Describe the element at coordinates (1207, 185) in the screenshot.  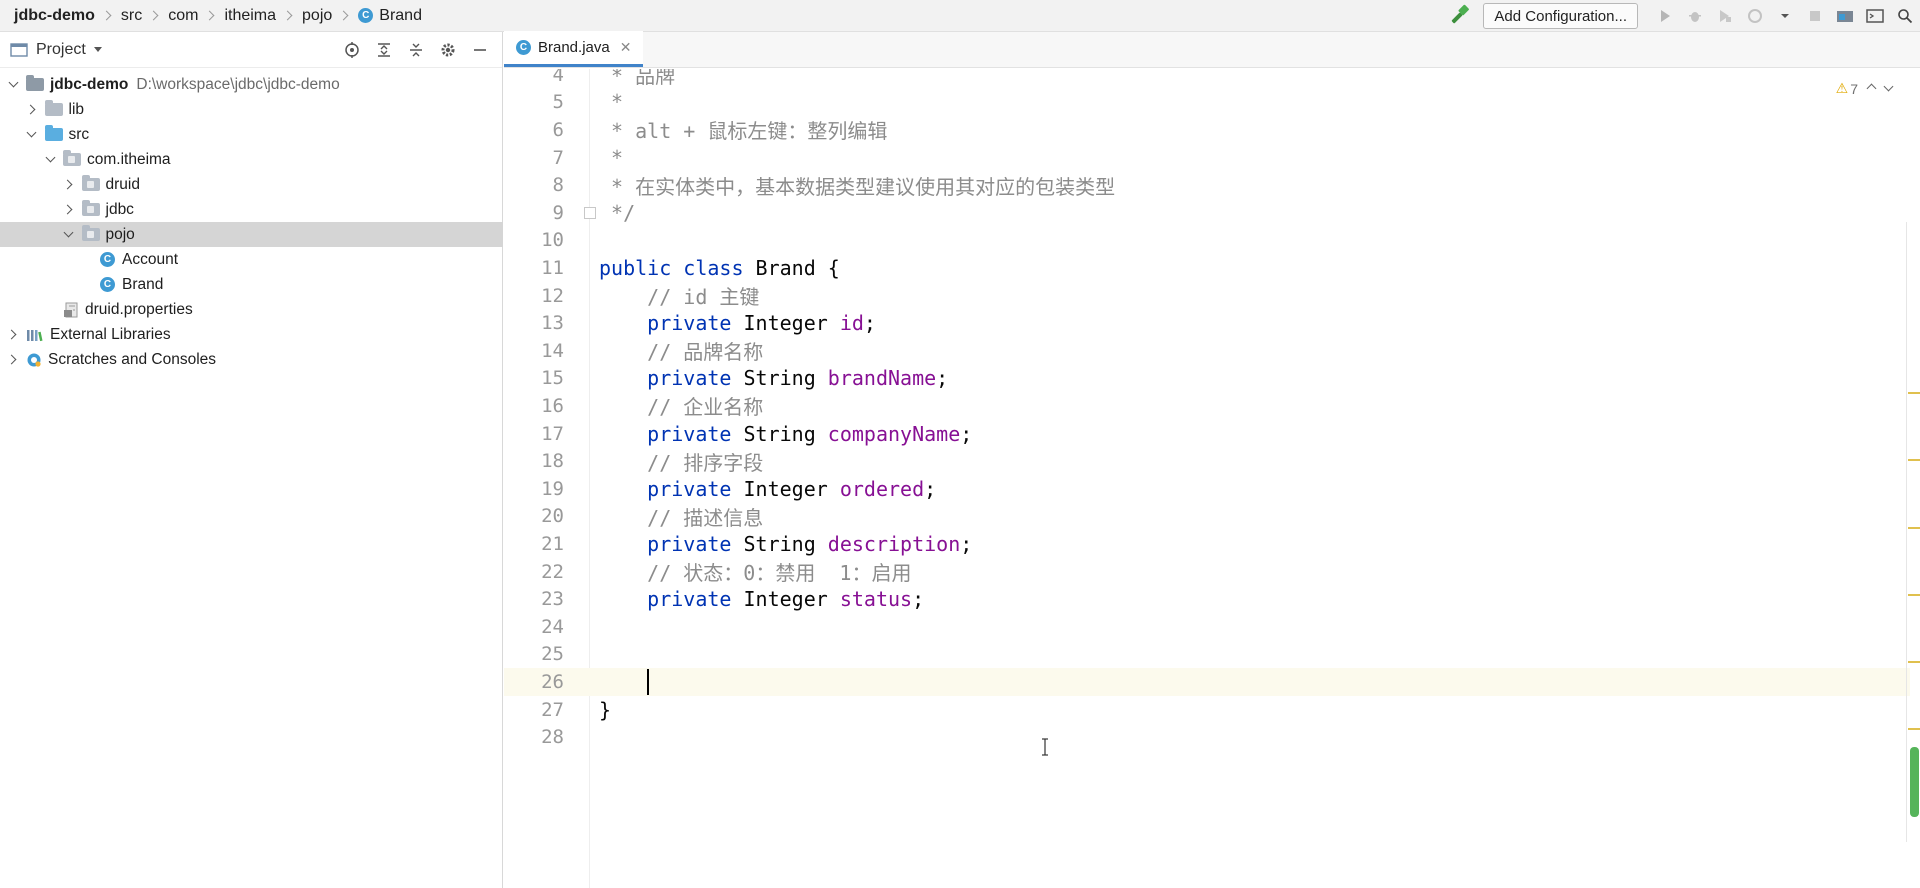
I see `code-line: 8 * 在实体类中，基本数据类型建议使用其对应的包装类型` at that location.